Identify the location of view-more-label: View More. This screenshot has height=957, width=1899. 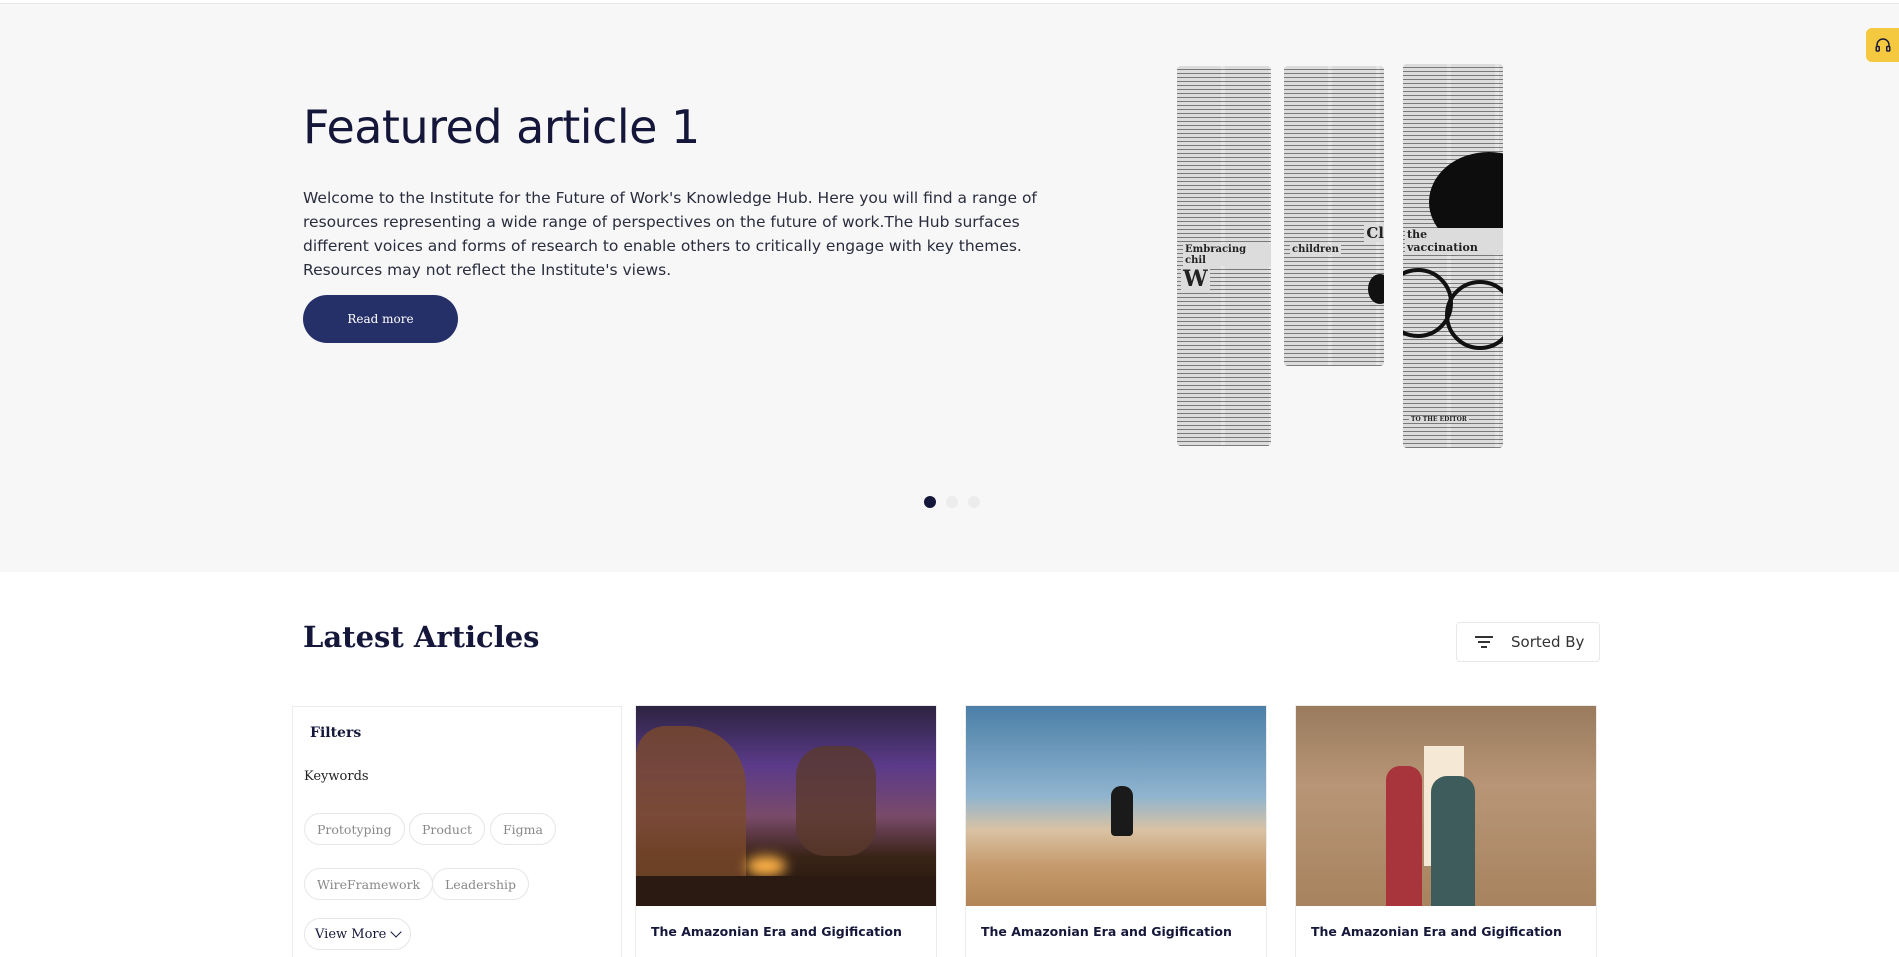
(351, 934).